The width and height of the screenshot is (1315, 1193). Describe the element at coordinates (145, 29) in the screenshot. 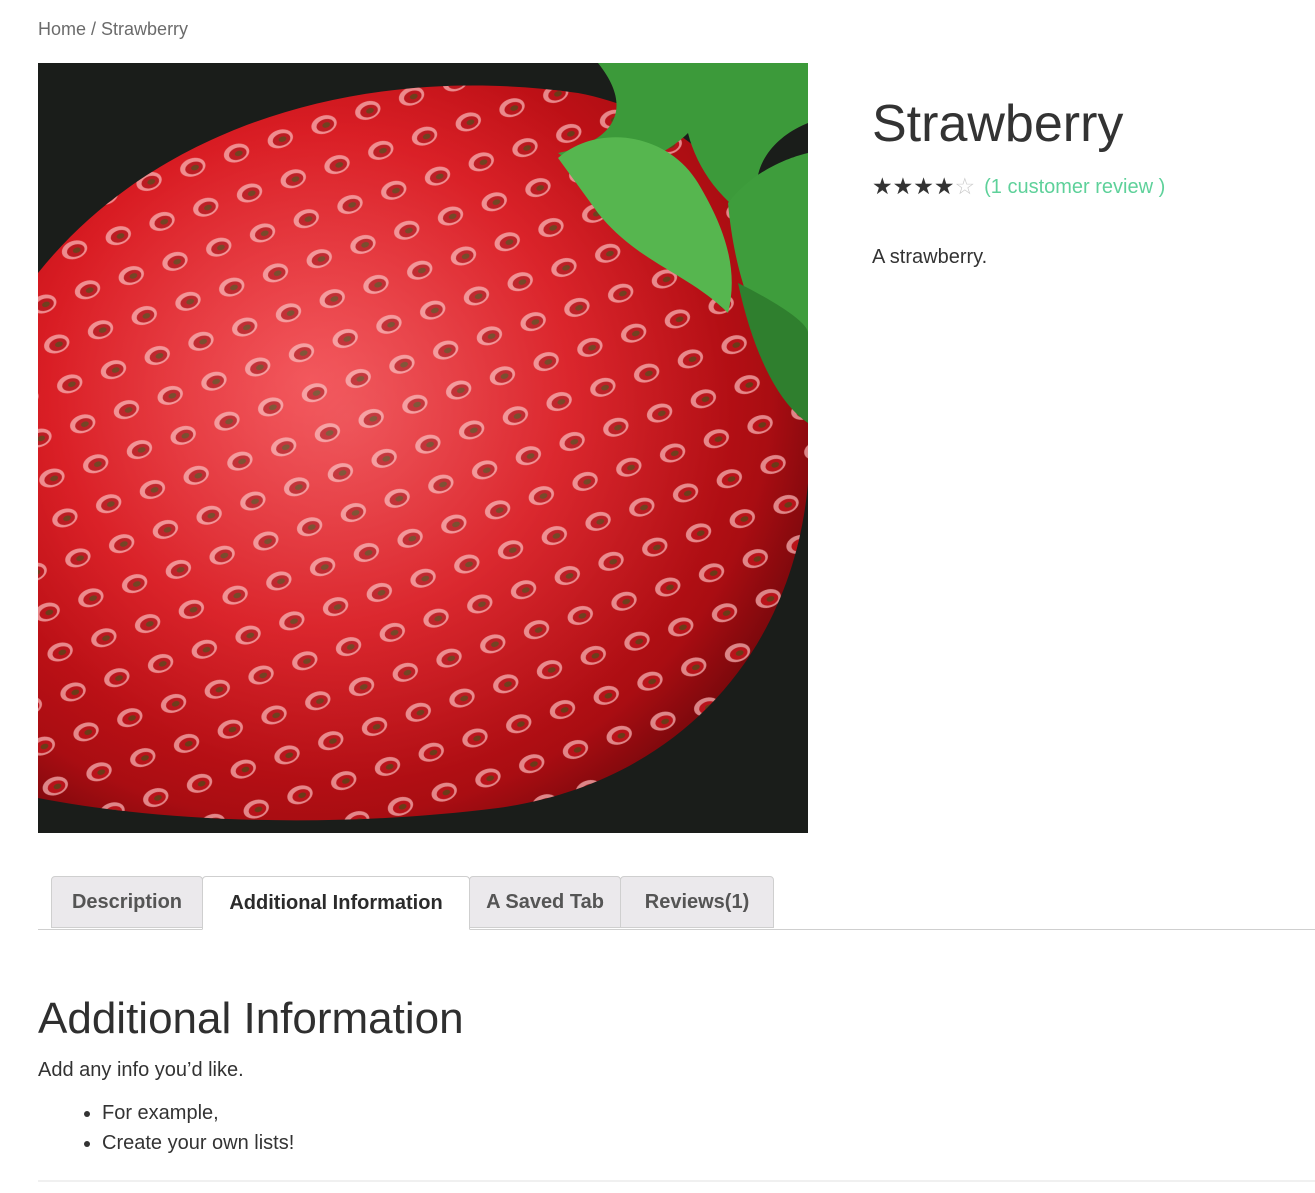

I see `breadcrumb-current: Strawberry` at that location.